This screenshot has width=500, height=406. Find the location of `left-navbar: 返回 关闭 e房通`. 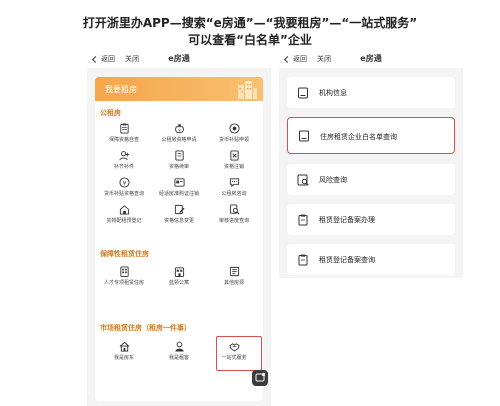

left-navbar: 返回 关闭 e房通 is located at coordinates (179, 58).